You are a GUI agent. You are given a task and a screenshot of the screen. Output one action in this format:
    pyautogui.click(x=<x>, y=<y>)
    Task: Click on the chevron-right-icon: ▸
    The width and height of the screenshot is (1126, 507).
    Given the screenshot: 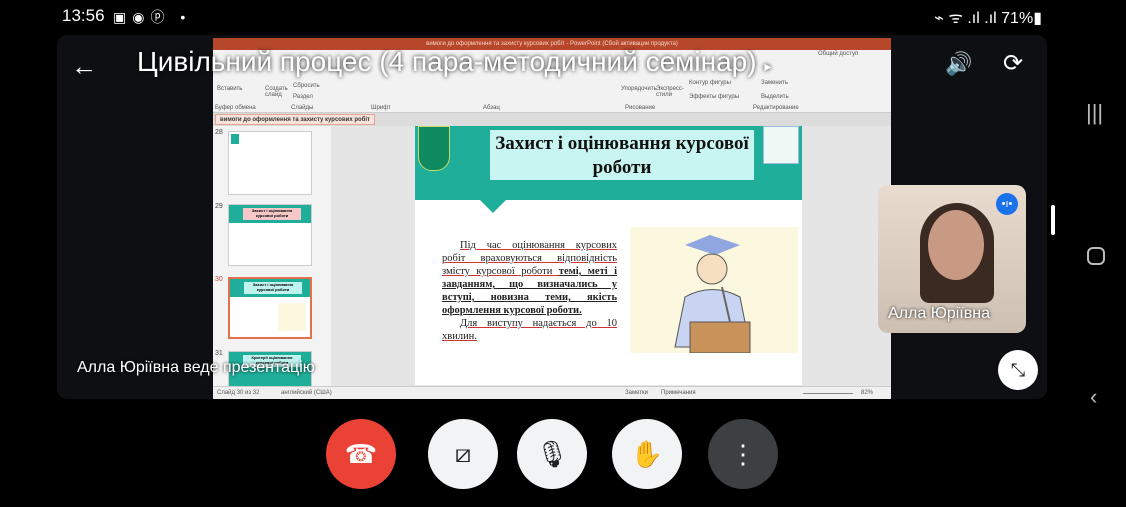 What is the action you would take?
    pyautogui.click(x=768, y=66)
    